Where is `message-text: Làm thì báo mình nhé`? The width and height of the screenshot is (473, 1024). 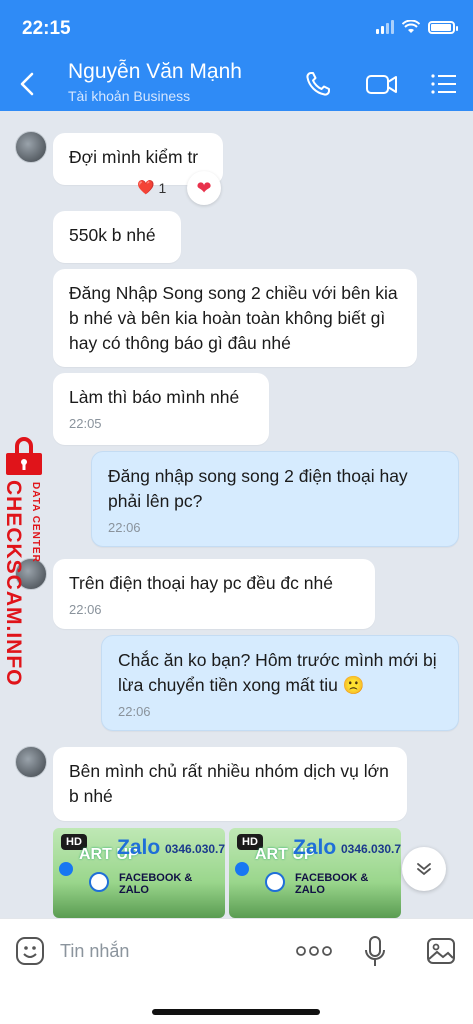 message-text: Làm thì báo mình nhé is located at coordinates (154, 397).